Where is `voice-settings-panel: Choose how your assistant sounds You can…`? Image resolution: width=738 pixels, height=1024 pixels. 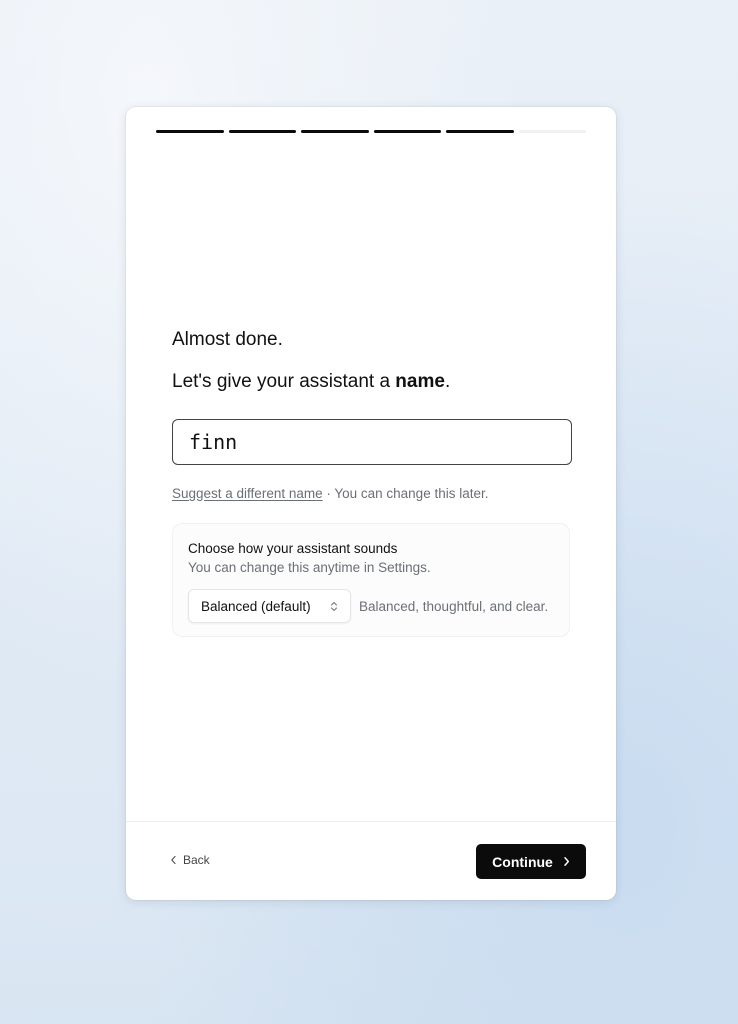 voice-settings-panel: Choose how your assistant sounds You can… is located at coordinates (371, 580).